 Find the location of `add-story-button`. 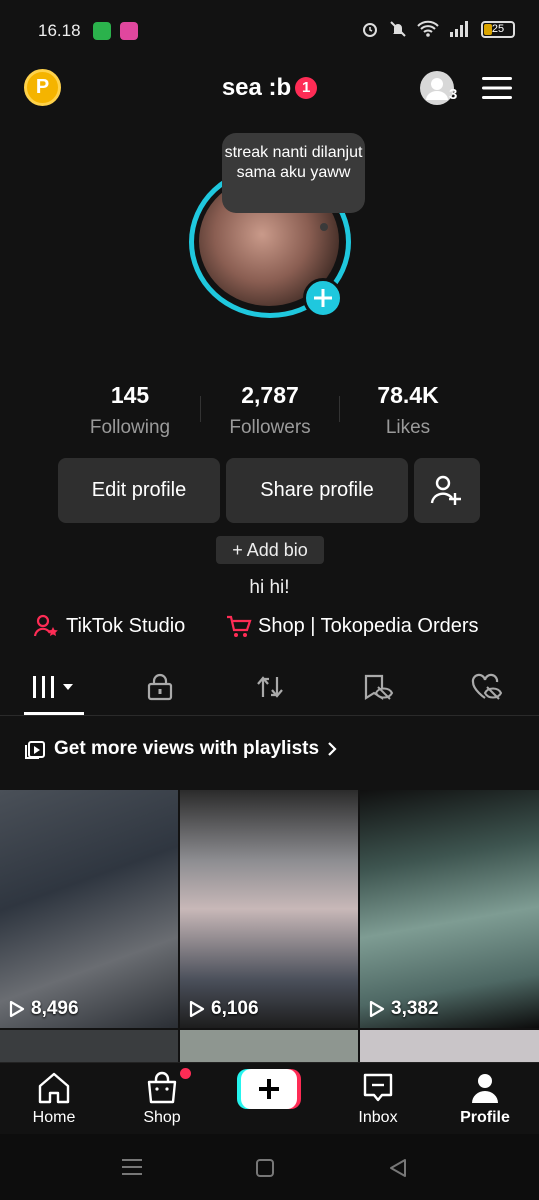

add-story-button is located at coordinates (323, 298).